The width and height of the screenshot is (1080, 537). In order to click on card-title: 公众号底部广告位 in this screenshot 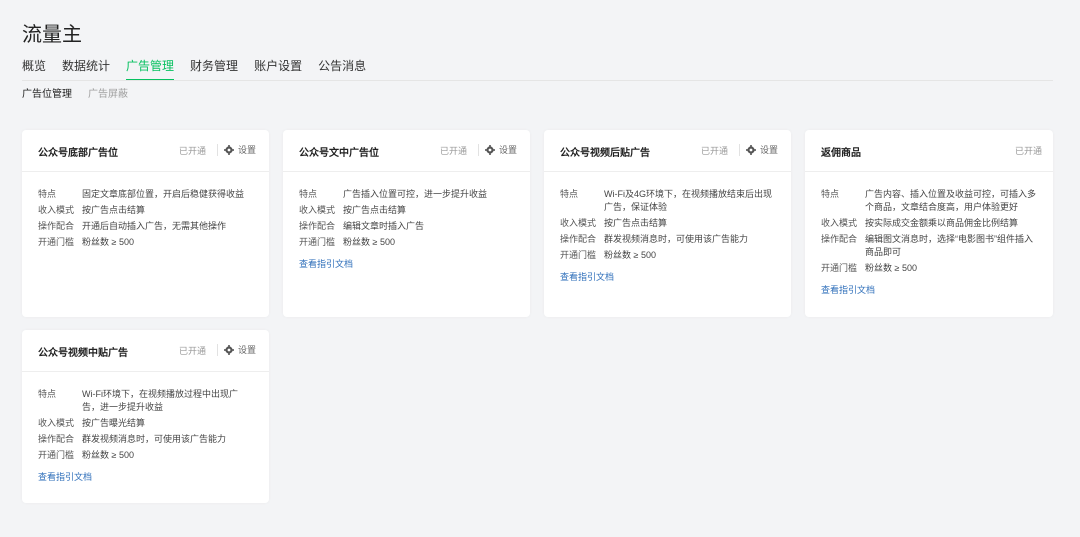, I will do `click(78, 153)`.